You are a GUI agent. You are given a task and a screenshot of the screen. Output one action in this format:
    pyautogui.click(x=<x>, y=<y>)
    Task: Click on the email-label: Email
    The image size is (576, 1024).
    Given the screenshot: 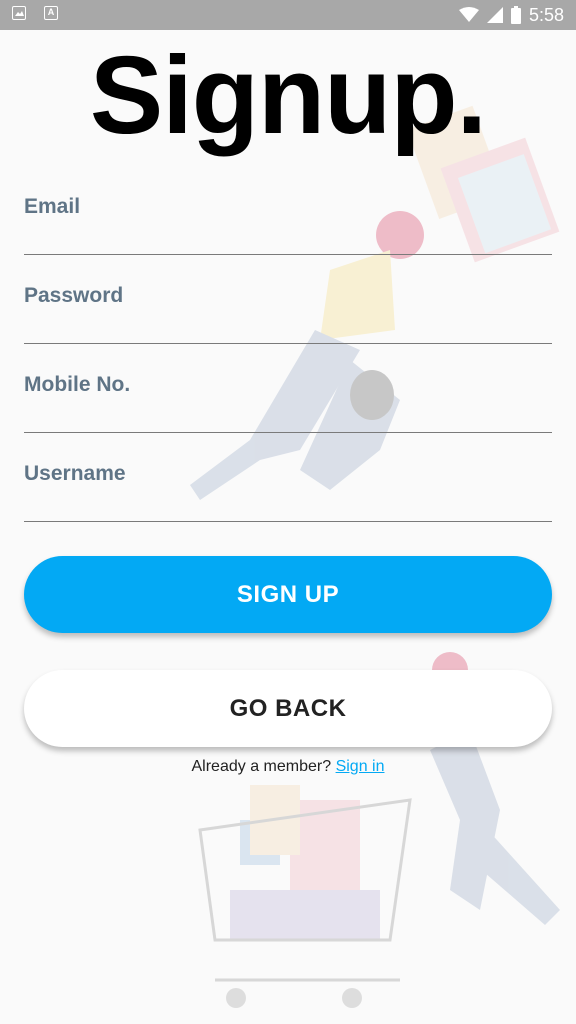 What is the action you would take?
    pyautogui.click(x=52, y=206)
    